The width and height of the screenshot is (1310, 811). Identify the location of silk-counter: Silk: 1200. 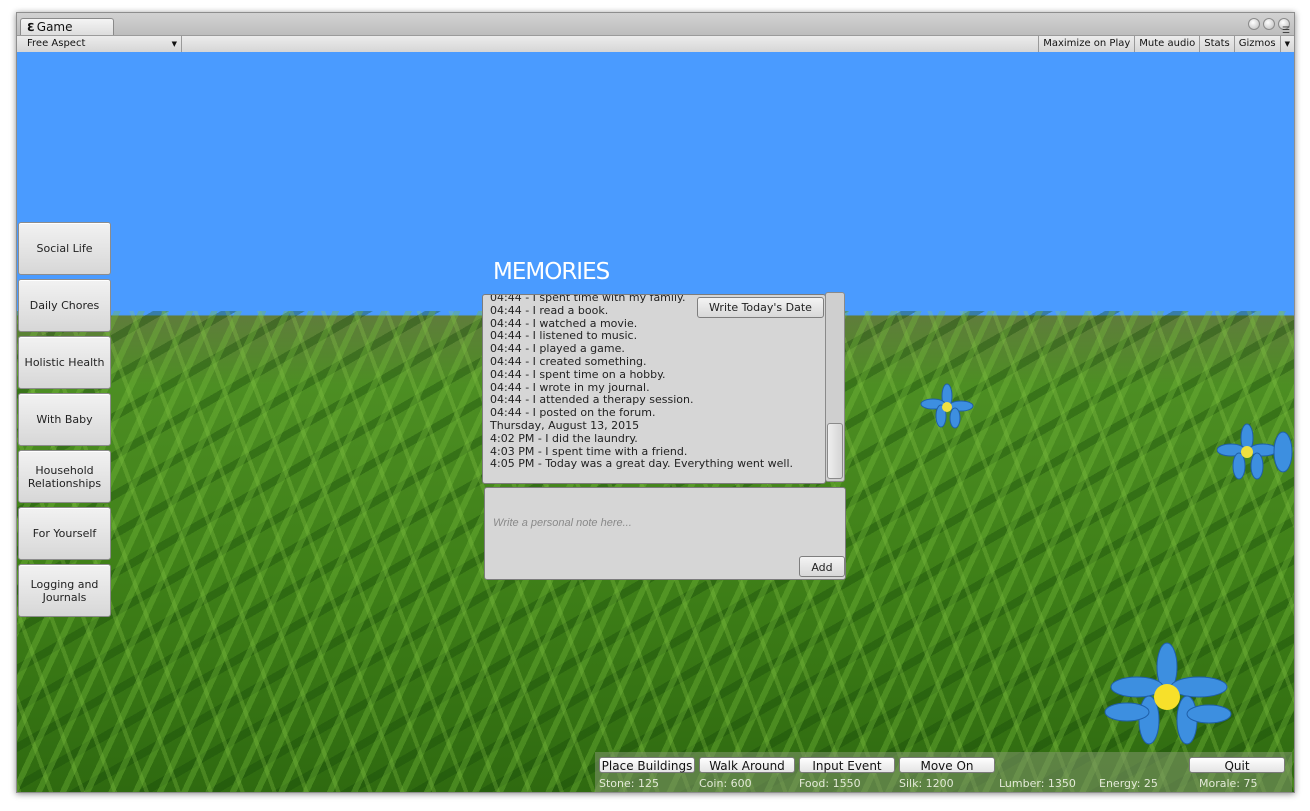
(926, 783).